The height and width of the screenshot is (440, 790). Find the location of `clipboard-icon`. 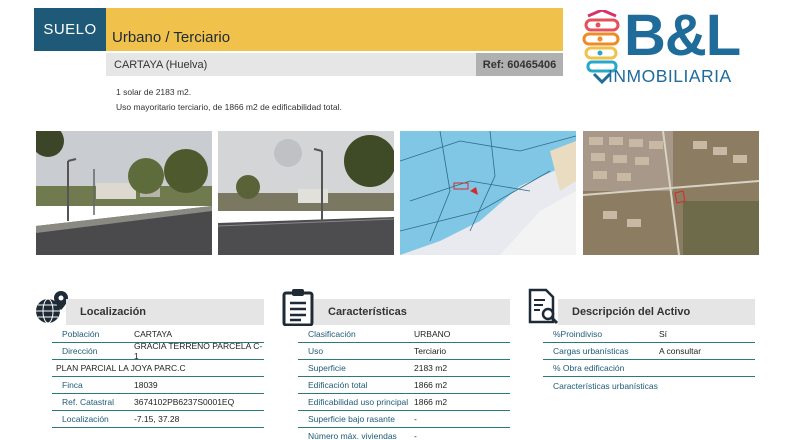

clipboard-icon is located at coordinates (298, 307).